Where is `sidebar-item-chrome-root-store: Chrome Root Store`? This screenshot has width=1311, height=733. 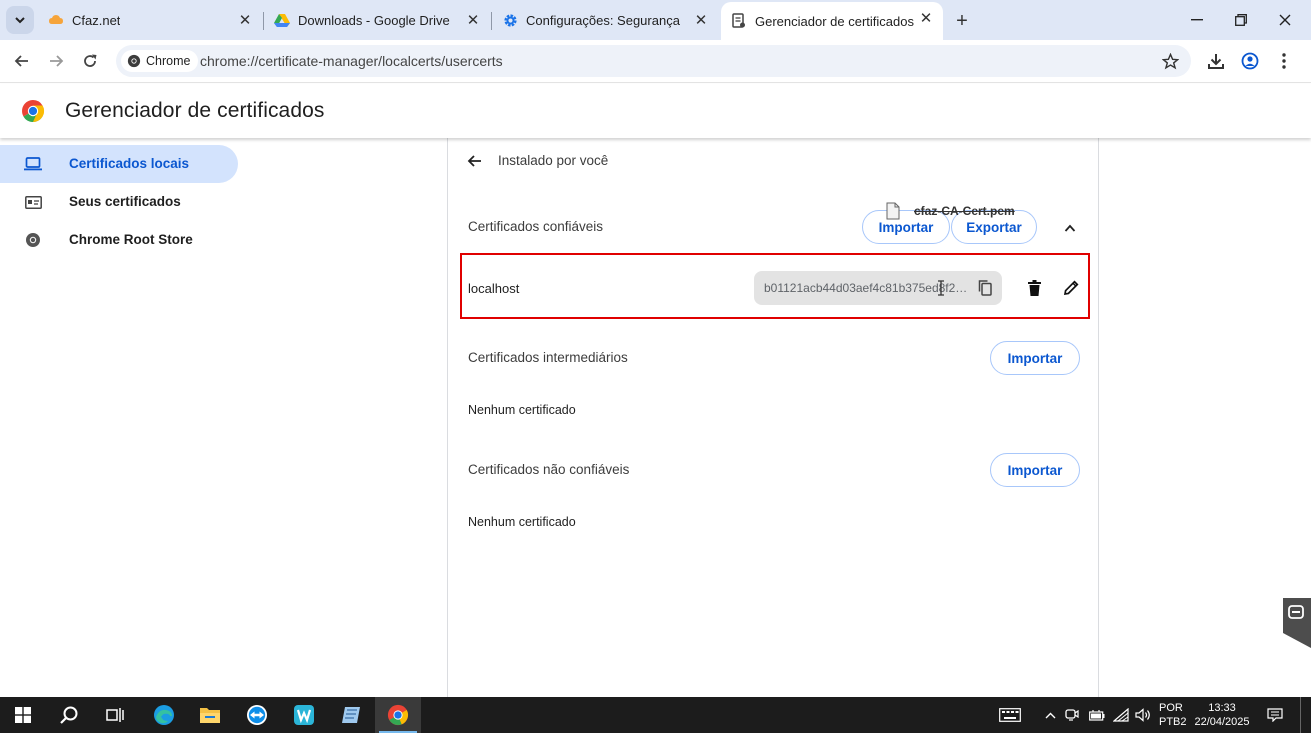
sidebar-item-chrome-root-store: Chrome Root Store is located at coordinates (119, 240).